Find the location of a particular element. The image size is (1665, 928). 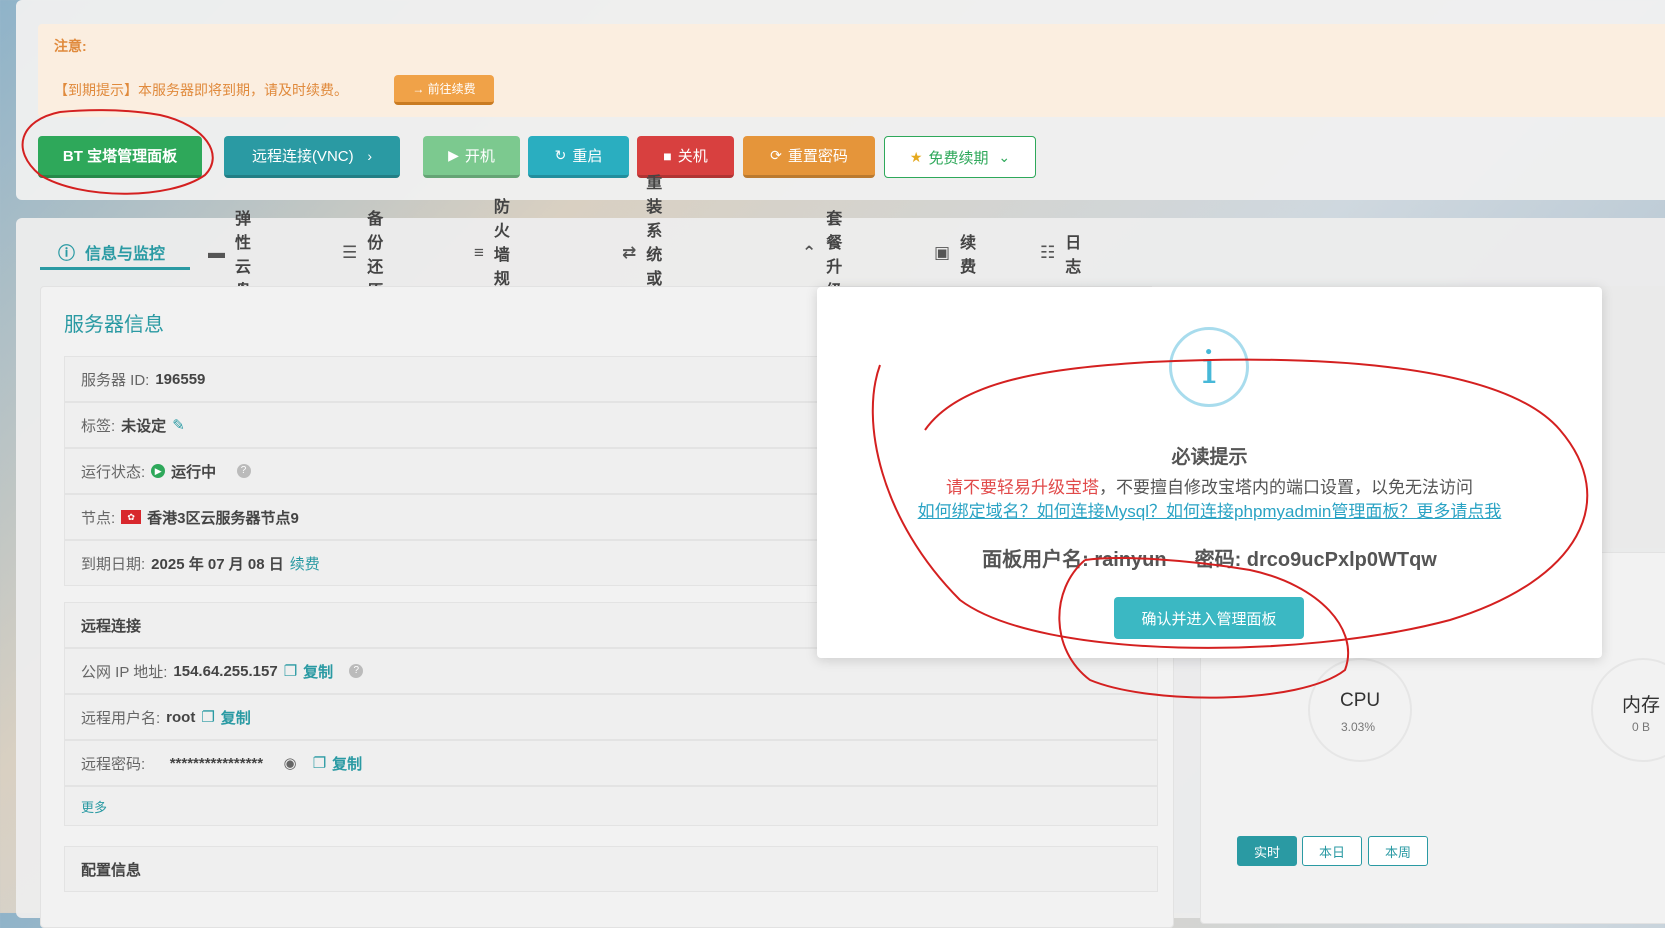

cpu-value: 3.03% is located at coordinates (1358, 727).